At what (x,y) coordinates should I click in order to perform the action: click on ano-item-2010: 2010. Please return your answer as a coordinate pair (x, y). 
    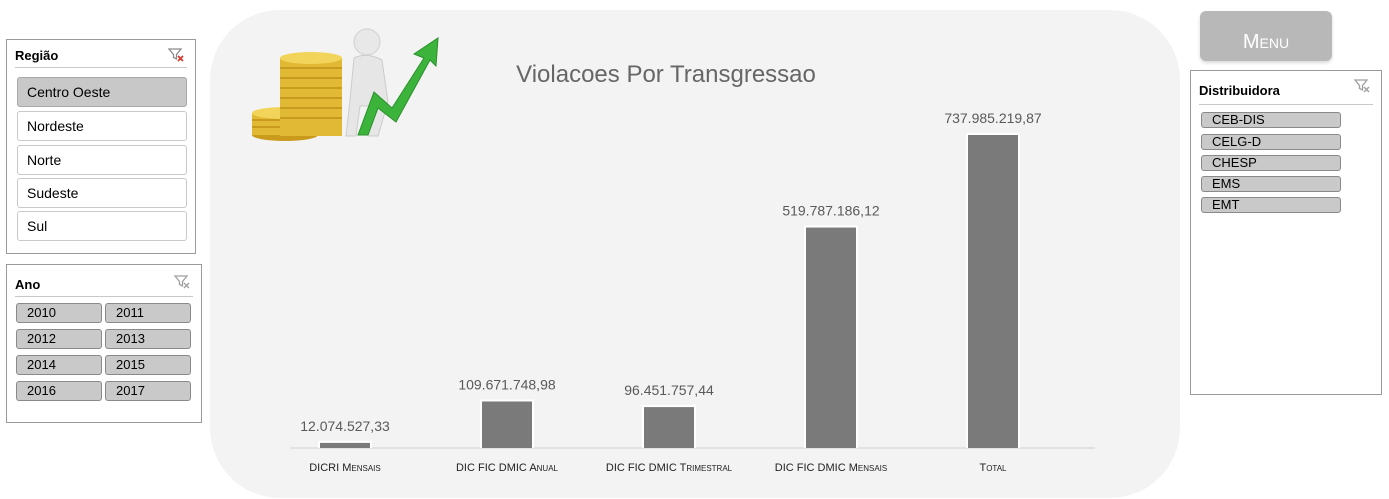
    Looking at the image, I should click on (59, 313).